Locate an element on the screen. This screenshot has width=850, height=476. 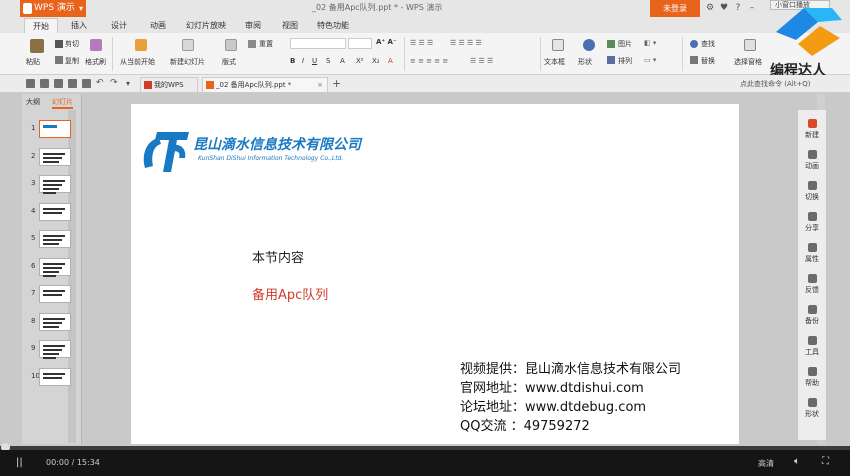
reset-button: 重置 is located at coordinates (266, 44).